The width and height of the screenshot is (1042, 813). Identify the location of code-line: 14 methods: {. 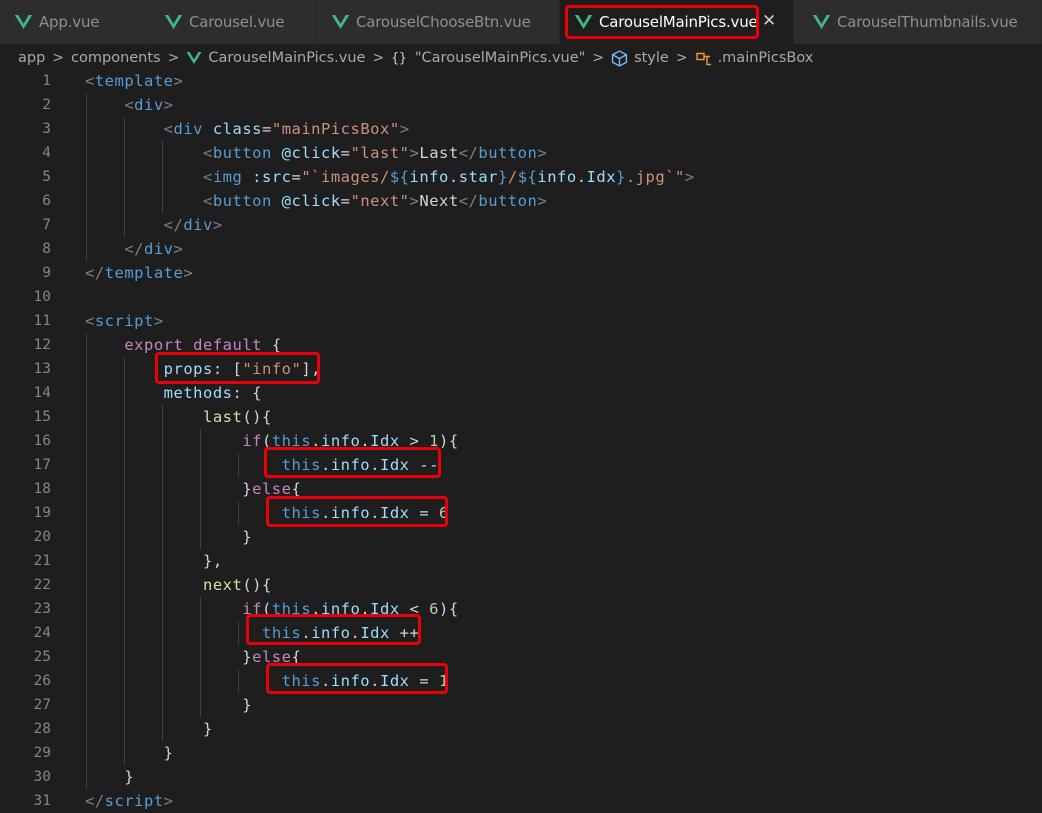
(521, 393).